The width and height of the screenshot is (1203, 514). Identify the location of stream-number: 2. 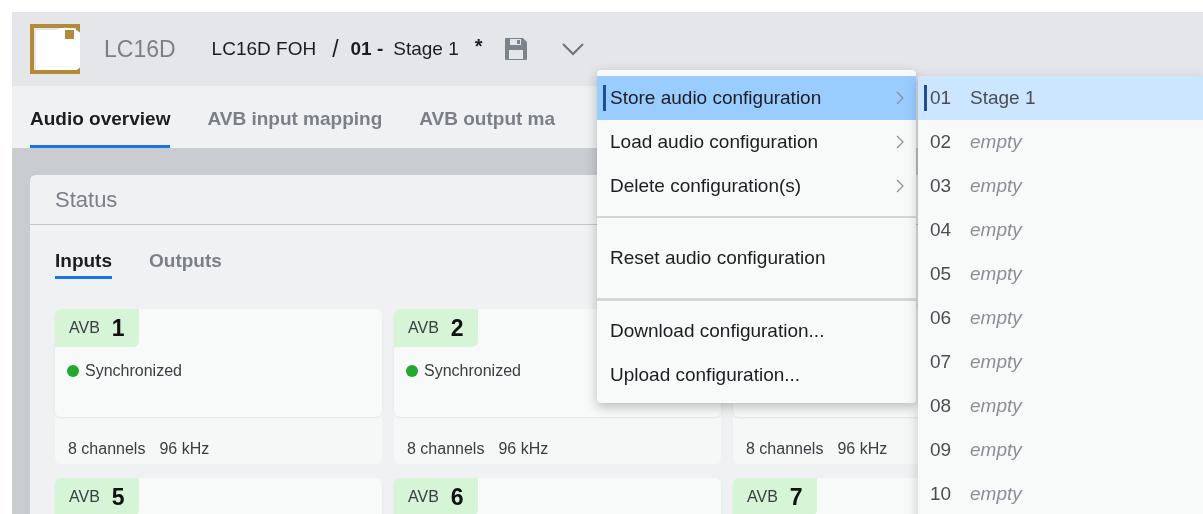
(457, 328).